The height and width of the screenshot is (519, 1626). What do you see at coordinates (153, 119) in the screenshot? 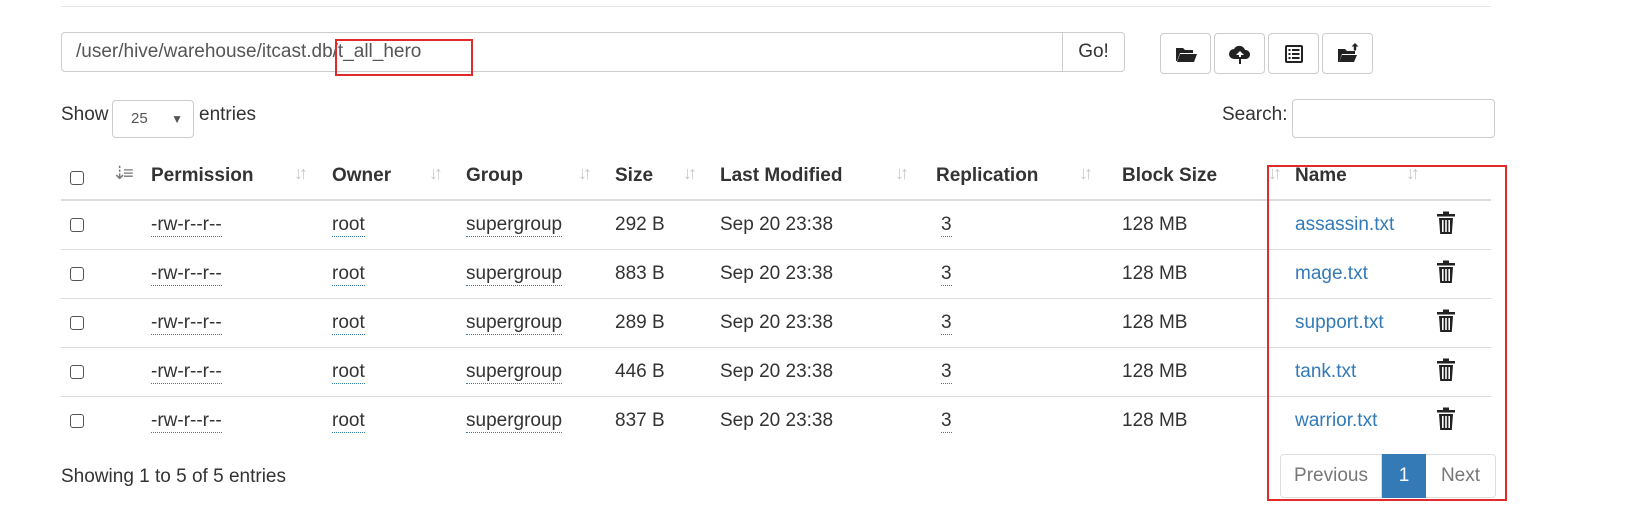
I see `entries-per-page-select: 25 ▼` at bounding box center [153, 119].